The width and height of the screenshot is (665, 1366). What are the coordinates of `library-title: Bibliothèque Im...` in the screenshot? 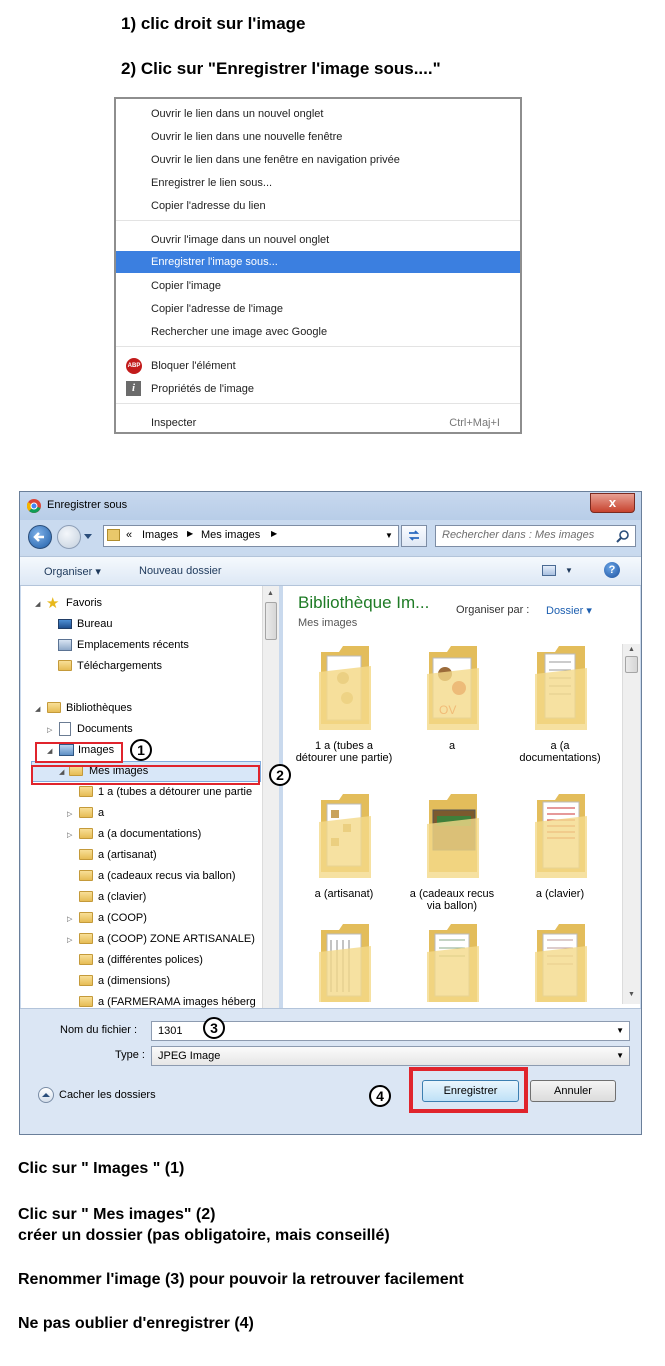 It's located at (364, 602).